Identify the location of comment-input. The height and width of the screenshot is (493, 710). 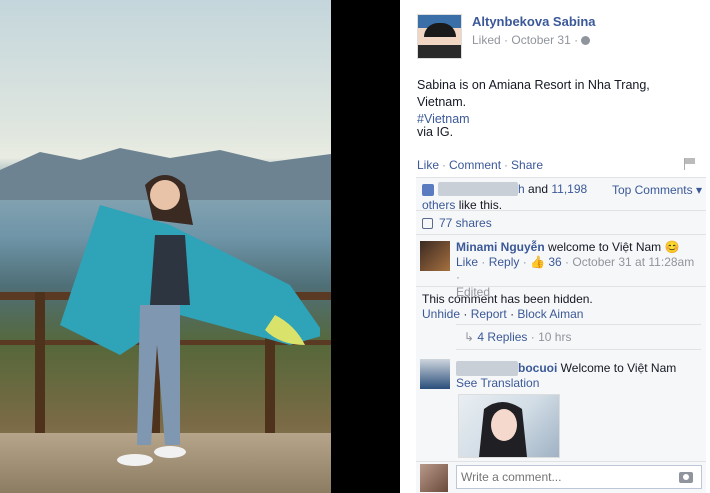
(562, 477).